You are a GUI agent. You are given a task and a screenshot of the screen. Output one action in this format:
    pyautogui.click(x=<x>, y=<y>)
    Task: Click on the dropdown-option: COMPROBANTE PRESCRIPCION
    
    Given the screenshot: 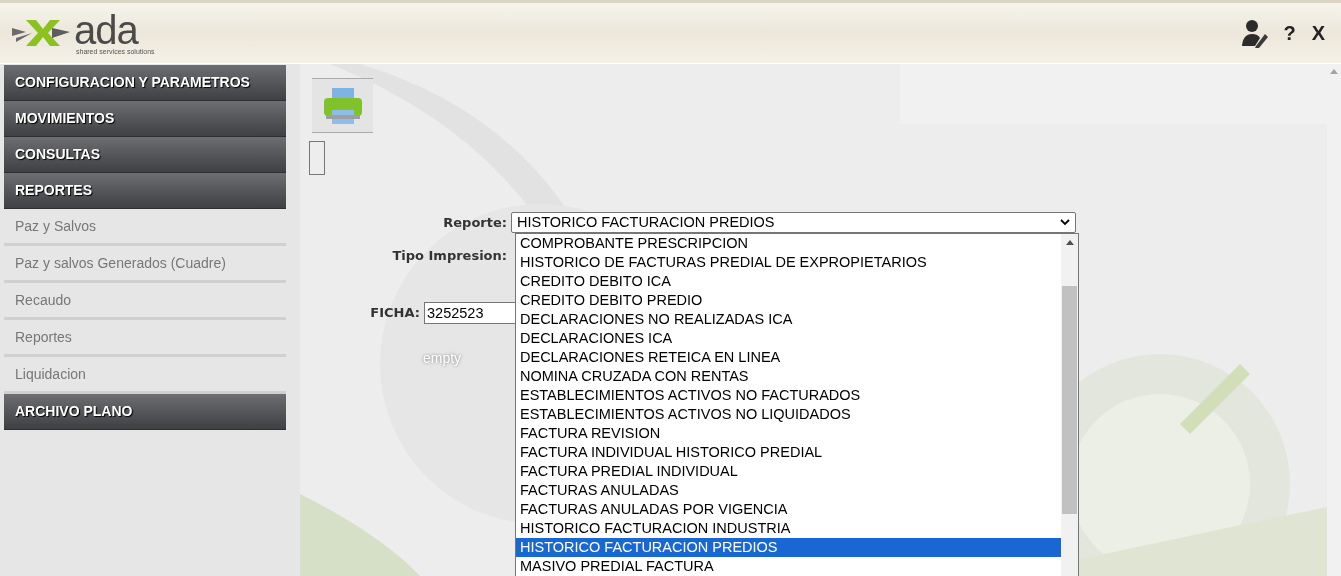 What is the action you would take?
    pyautogui.click(x=788, y=243)
    